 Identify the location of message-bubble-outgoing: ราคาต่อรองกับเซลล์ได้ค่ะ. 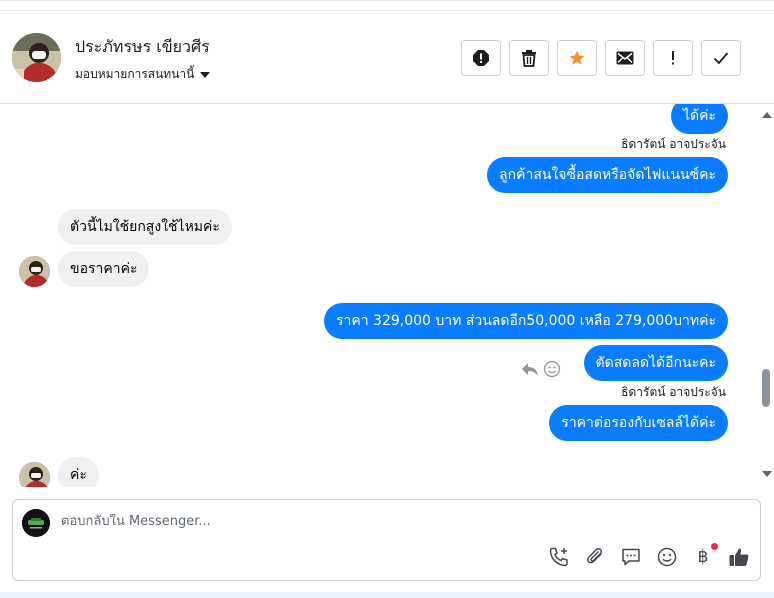
(638, 423).